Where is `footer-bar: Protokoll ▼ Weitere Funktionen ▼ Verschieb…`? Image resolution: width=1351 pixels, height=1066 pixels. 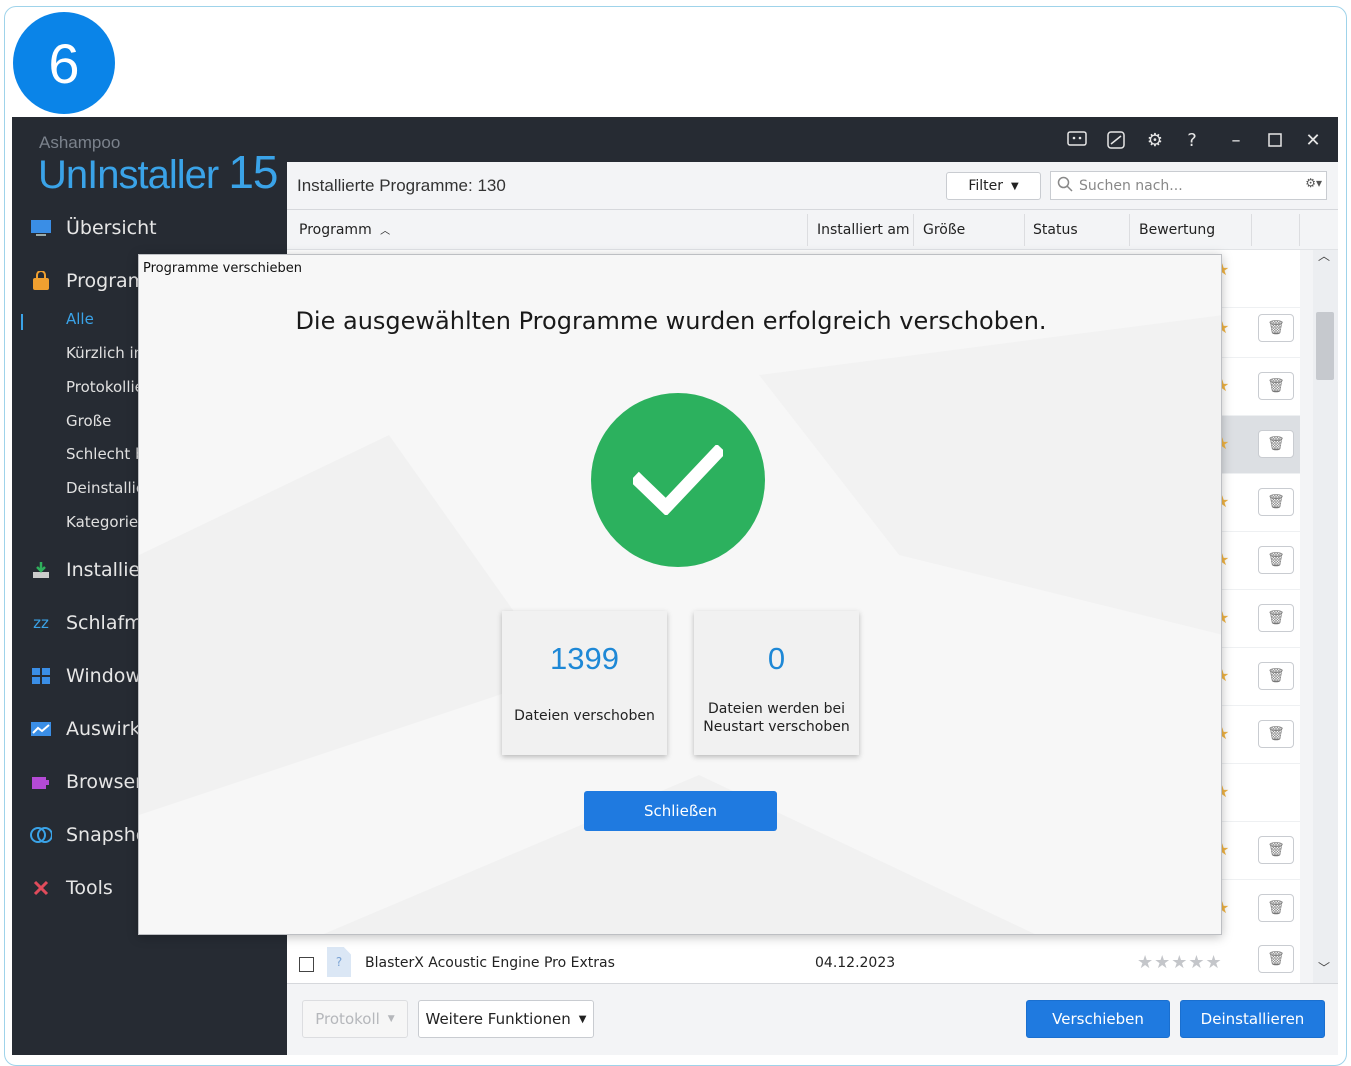
footer-bar: Protokoll ▼ Weitere Funktionen ▼ Verschieb… is located at coordinates (812, 1019).